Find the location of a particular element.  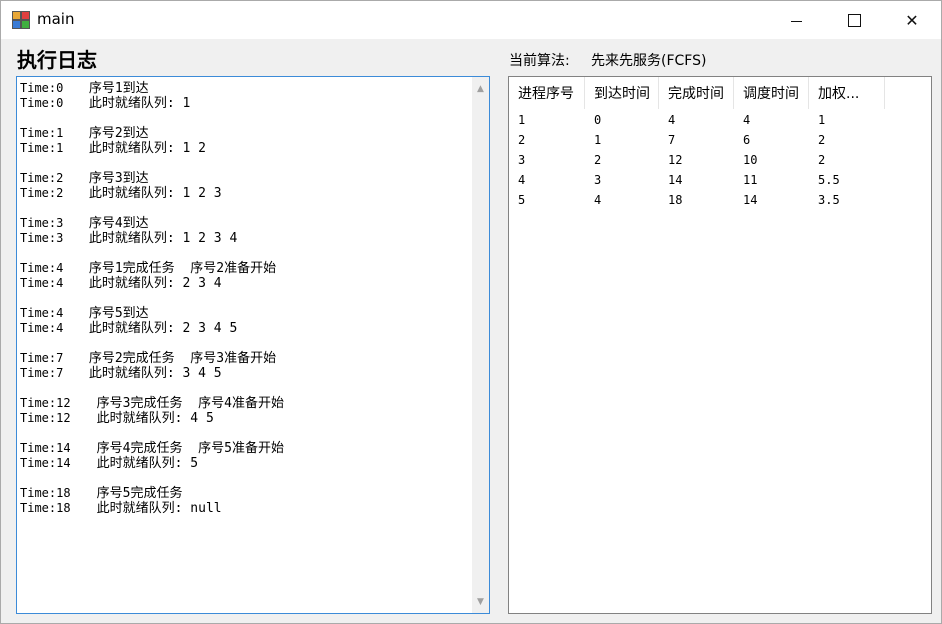

log-message: 序号5完成任务 is located at coordinates (132, 493).